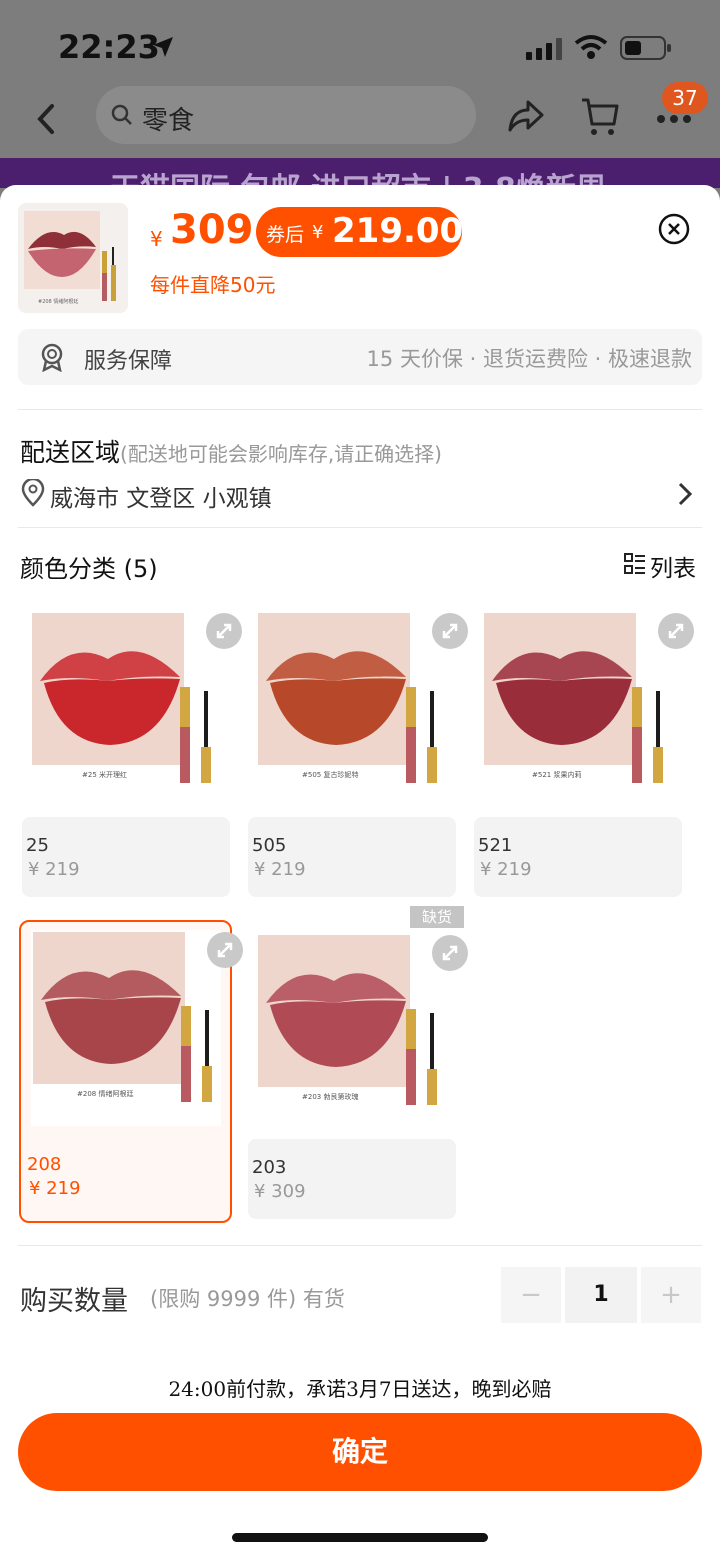 The image size is (720, 1559). Describe the element at coordinates (70, 452) in the screenshot. I see `shipping-title-text: 配送区域` at that location.